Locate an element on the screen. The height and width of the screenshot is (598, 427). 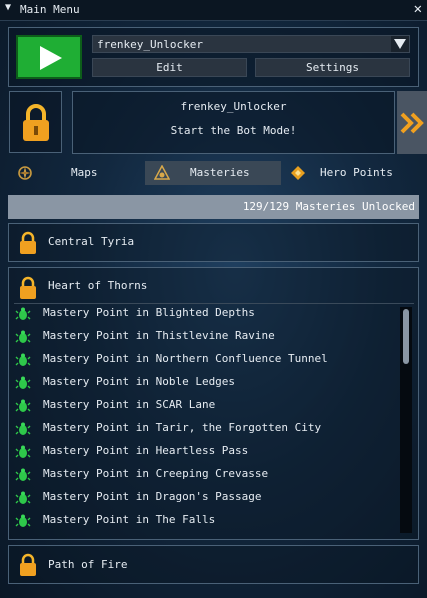
tab-maps: Maps is located at coordinates (76, 173).